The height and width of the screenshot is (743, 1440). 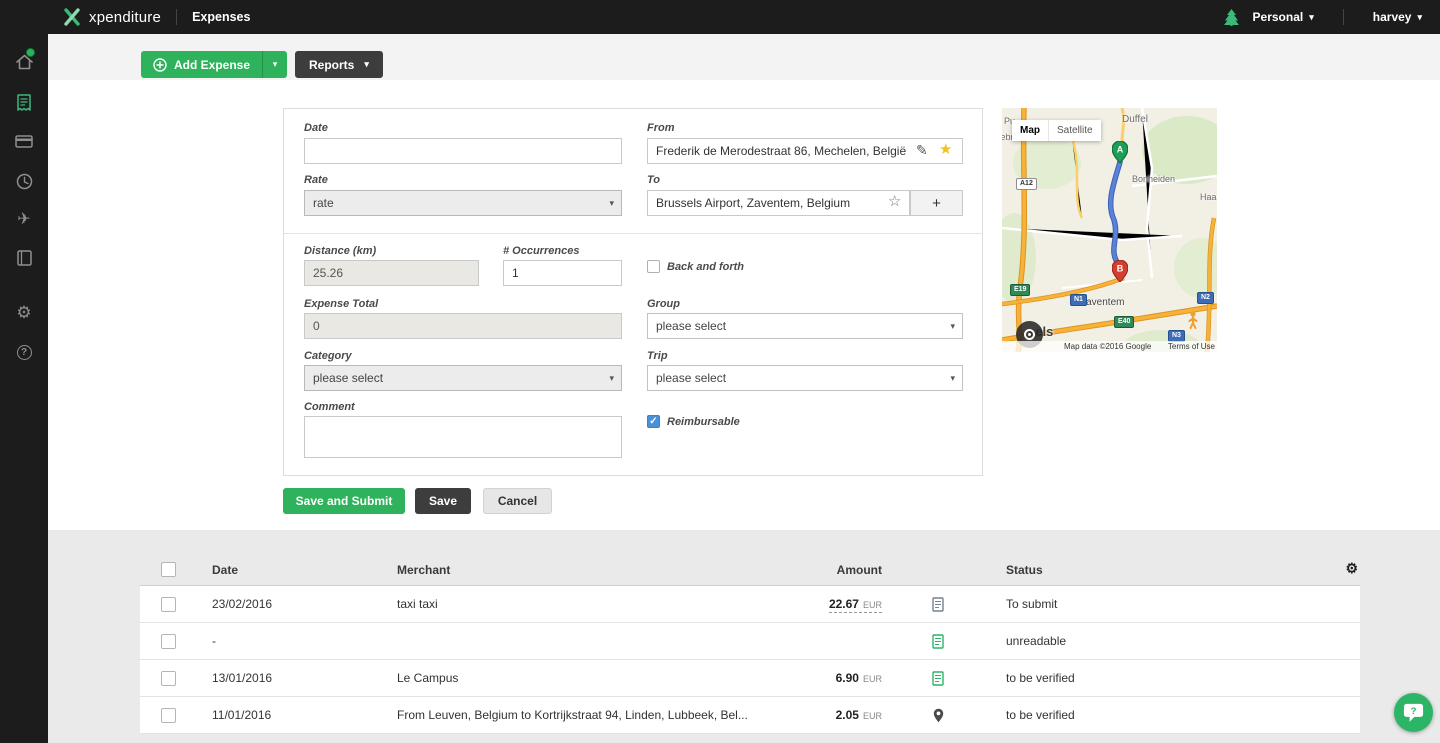 I want to click on location-pin-icon, so click(x=938, y=715).